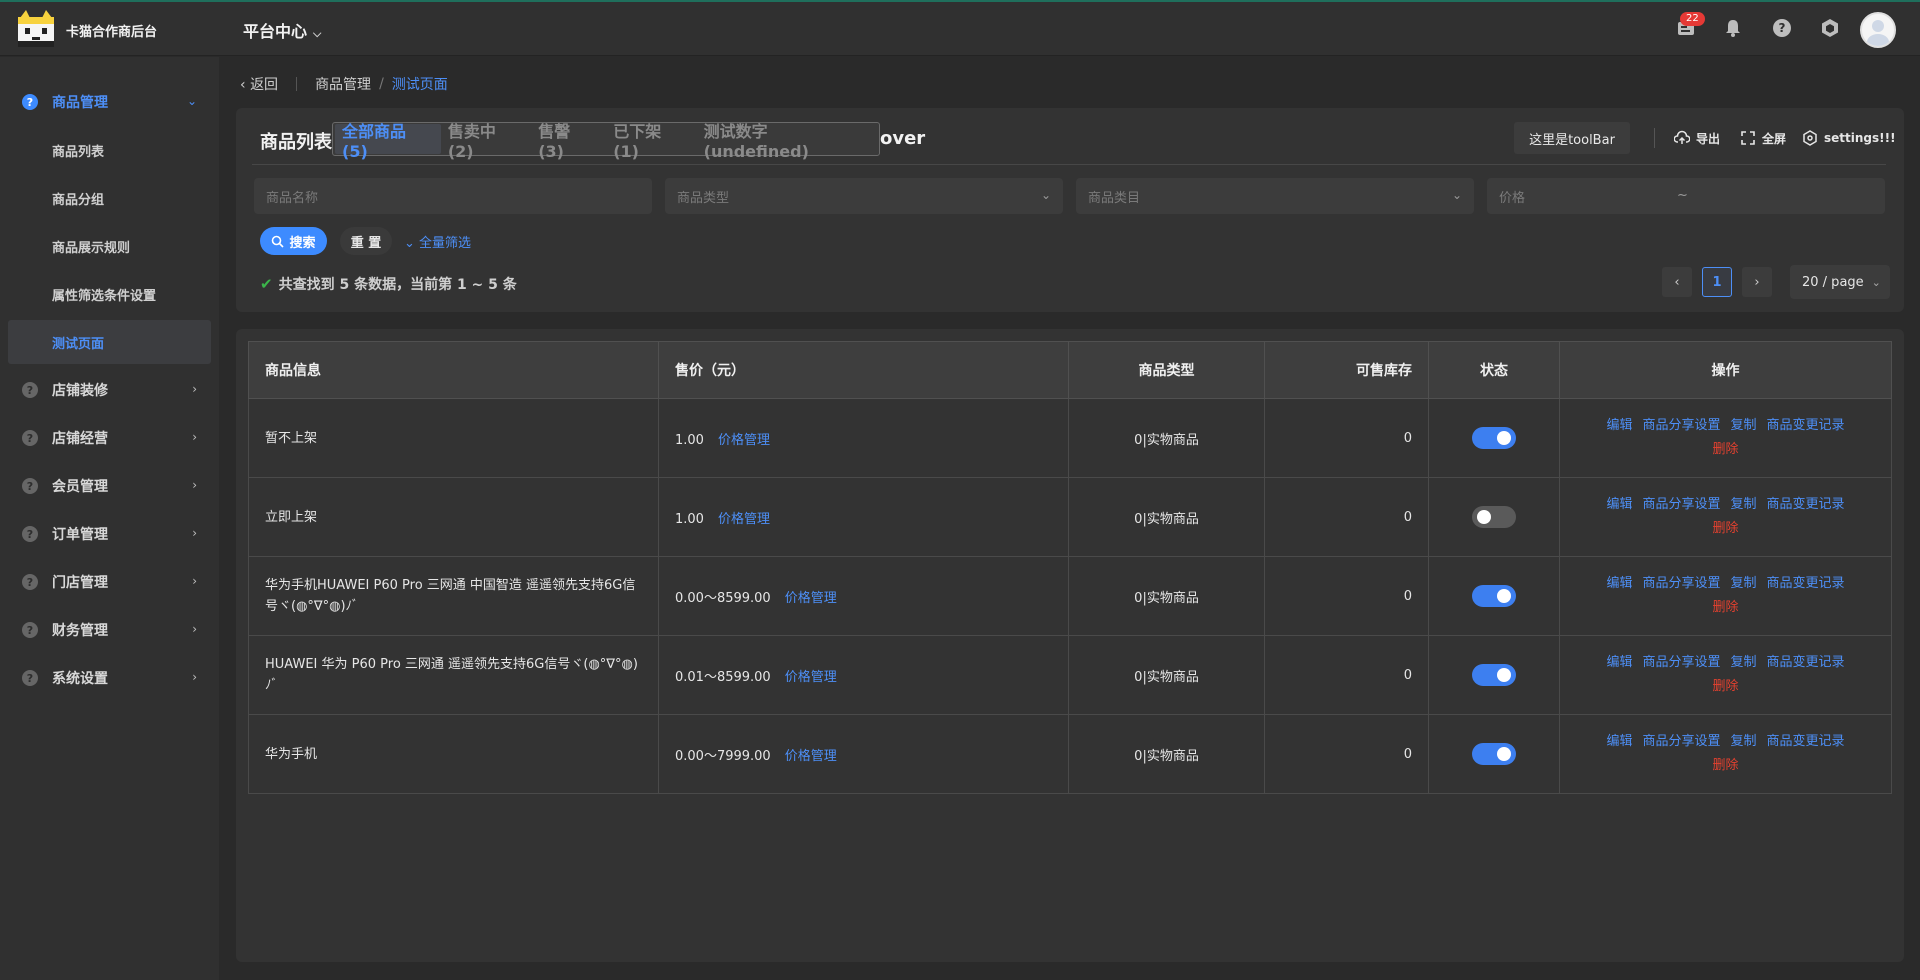 The image size is (1920, 980). What do you see at coordinates (1733, 28) in the screenshot?
I see `bell-icon` at bounding box center [1733, 28].